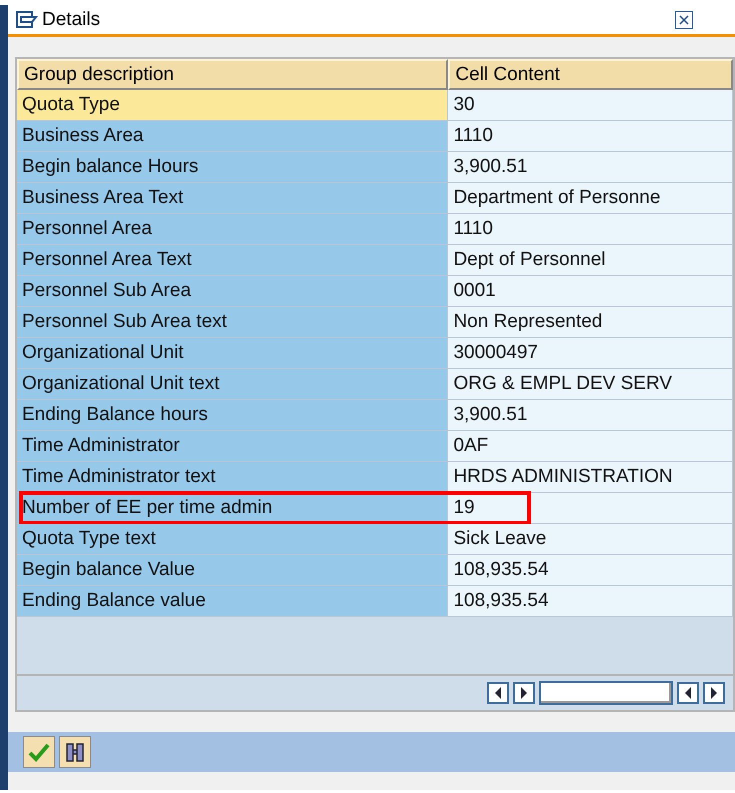  I want to click on table-cell: 19, so click(590, 508).